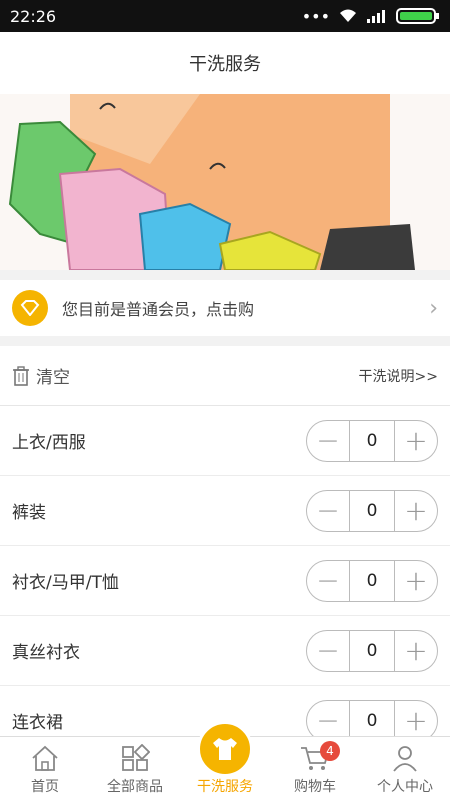 This screenshot has height=800, width=450. I want to click on wifi-icon, so click(348, 15).